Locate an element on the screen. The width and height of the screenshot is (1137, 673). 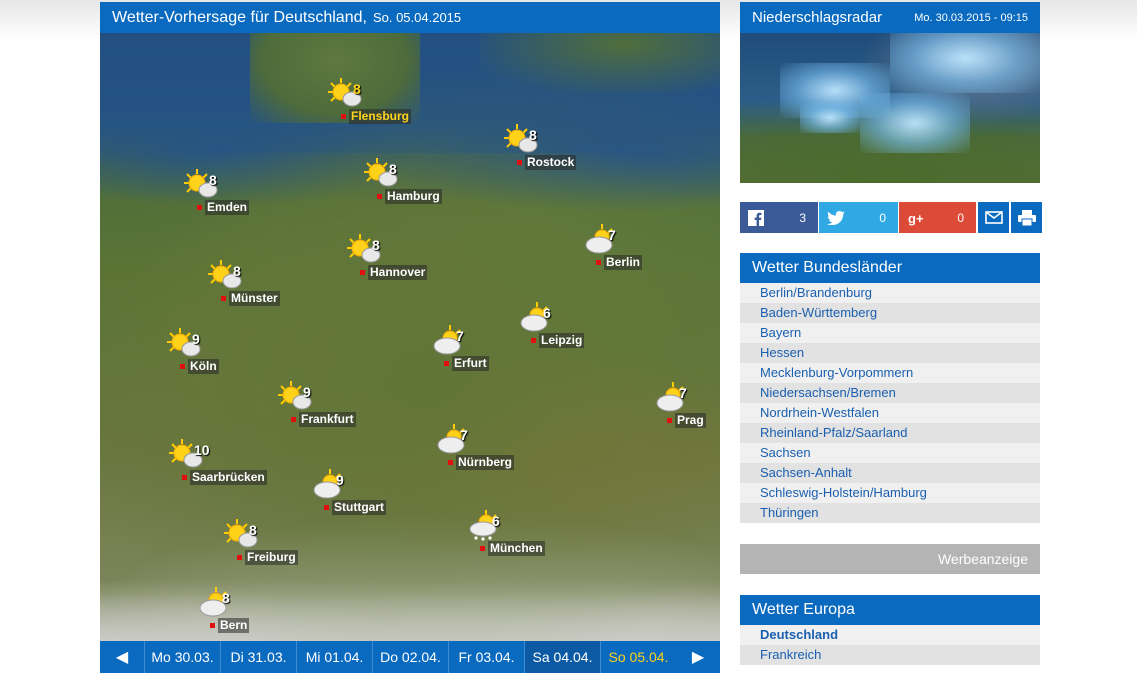
sweden-land is located at coordinates (600, 63).